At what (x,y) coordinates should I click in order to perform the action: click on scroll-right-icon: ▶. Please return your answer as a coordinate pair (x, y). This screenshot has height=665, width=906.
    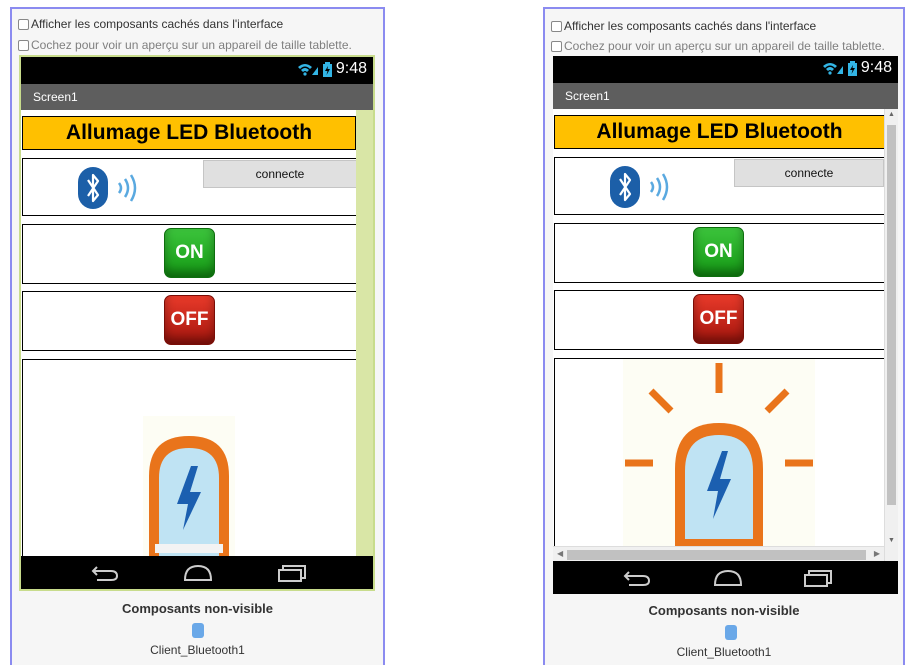
    Looking at the image, I should click on (877, 553).